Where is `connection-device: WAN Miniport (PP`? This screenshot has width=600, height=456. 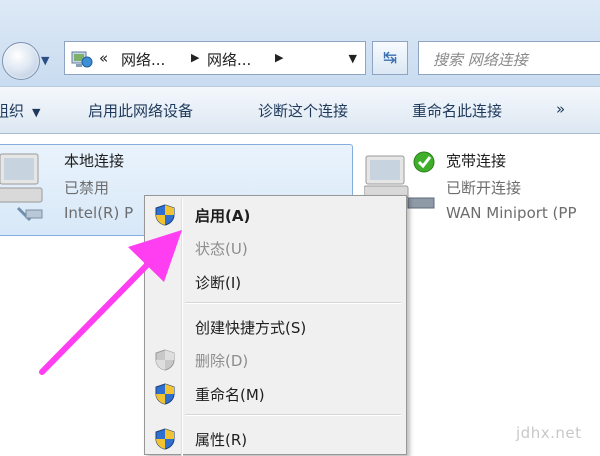 connection-device: WAN Miniport (PP is located at coordinates (511, 213).